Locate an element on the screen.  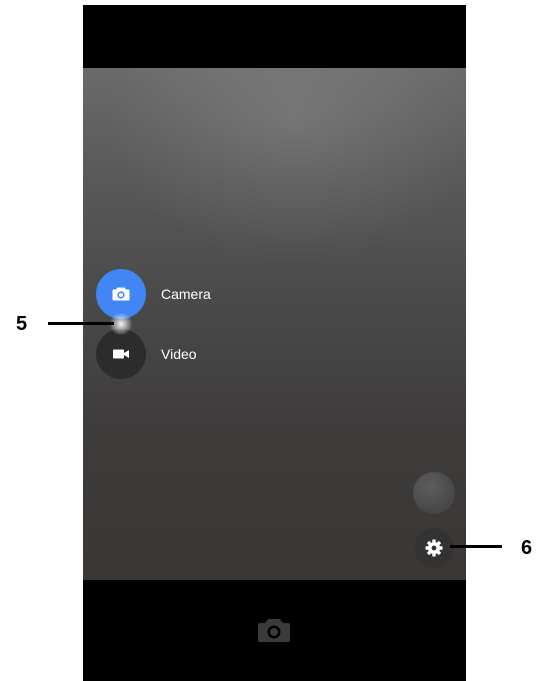
gallery-thumbnail is located at coordinates (434, 493).